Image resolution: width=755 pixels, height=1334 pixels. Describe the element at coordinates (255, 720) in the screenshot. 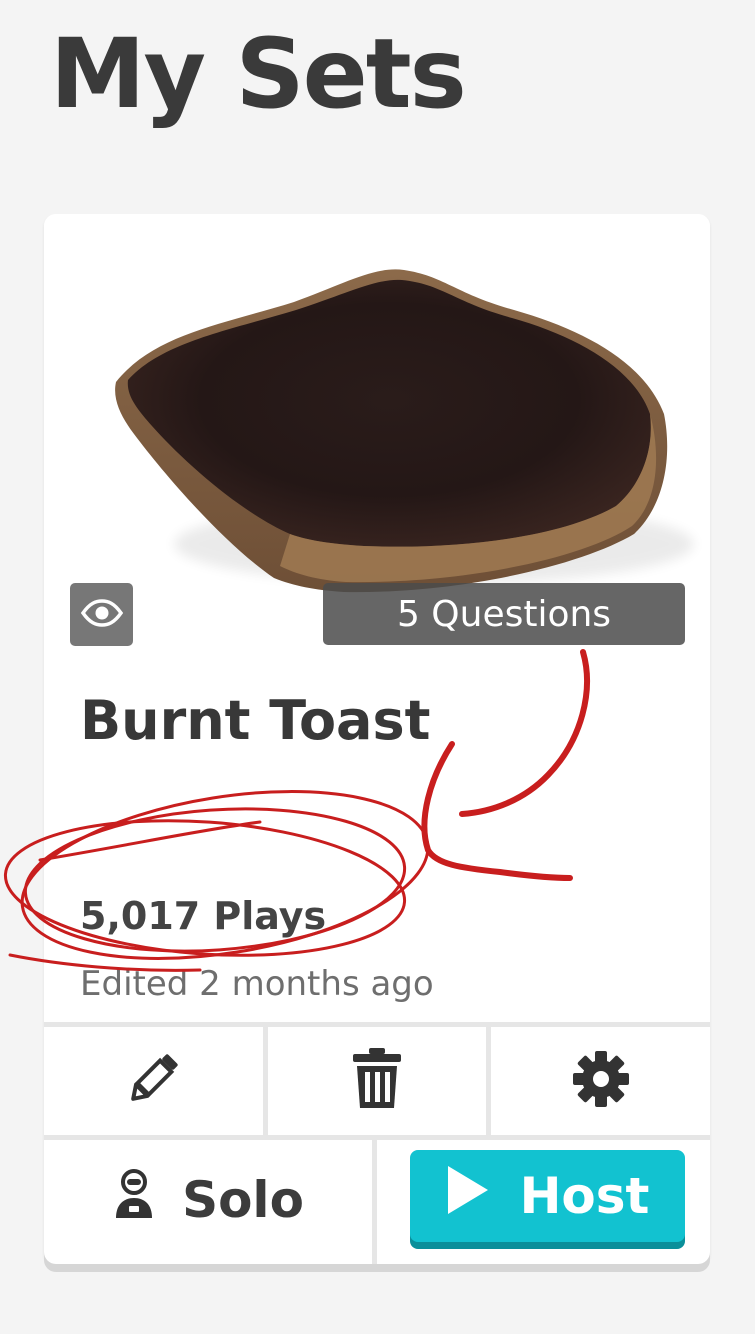

I see `set-title: Burnt Toast` at that location.